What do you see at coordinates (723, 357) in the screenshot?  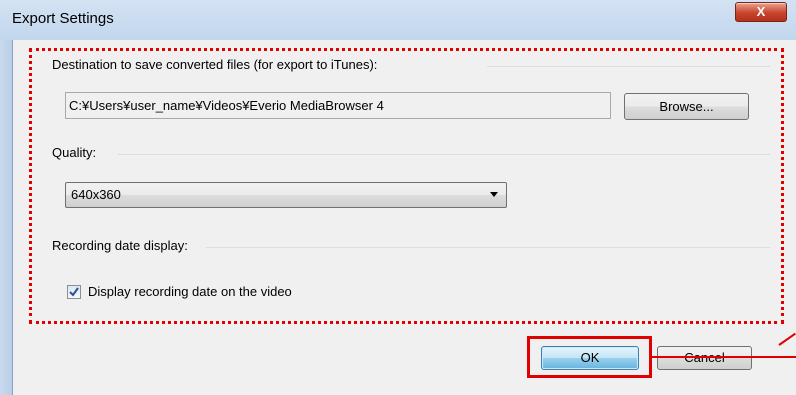 I see `callout-line` at bounding box center [723, 357].